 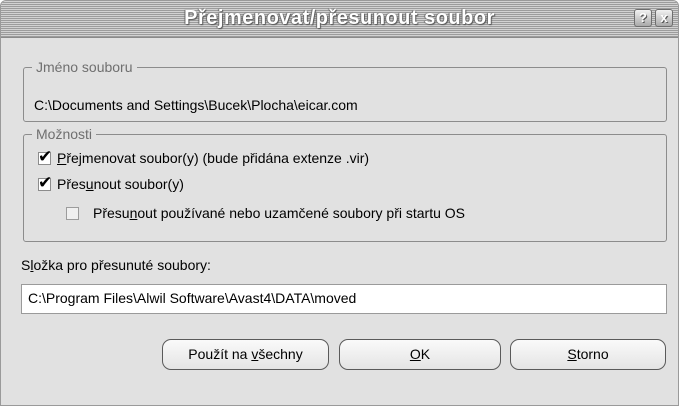 I want to click on rename-checkbox: ✔, so click(x=45, y=156).